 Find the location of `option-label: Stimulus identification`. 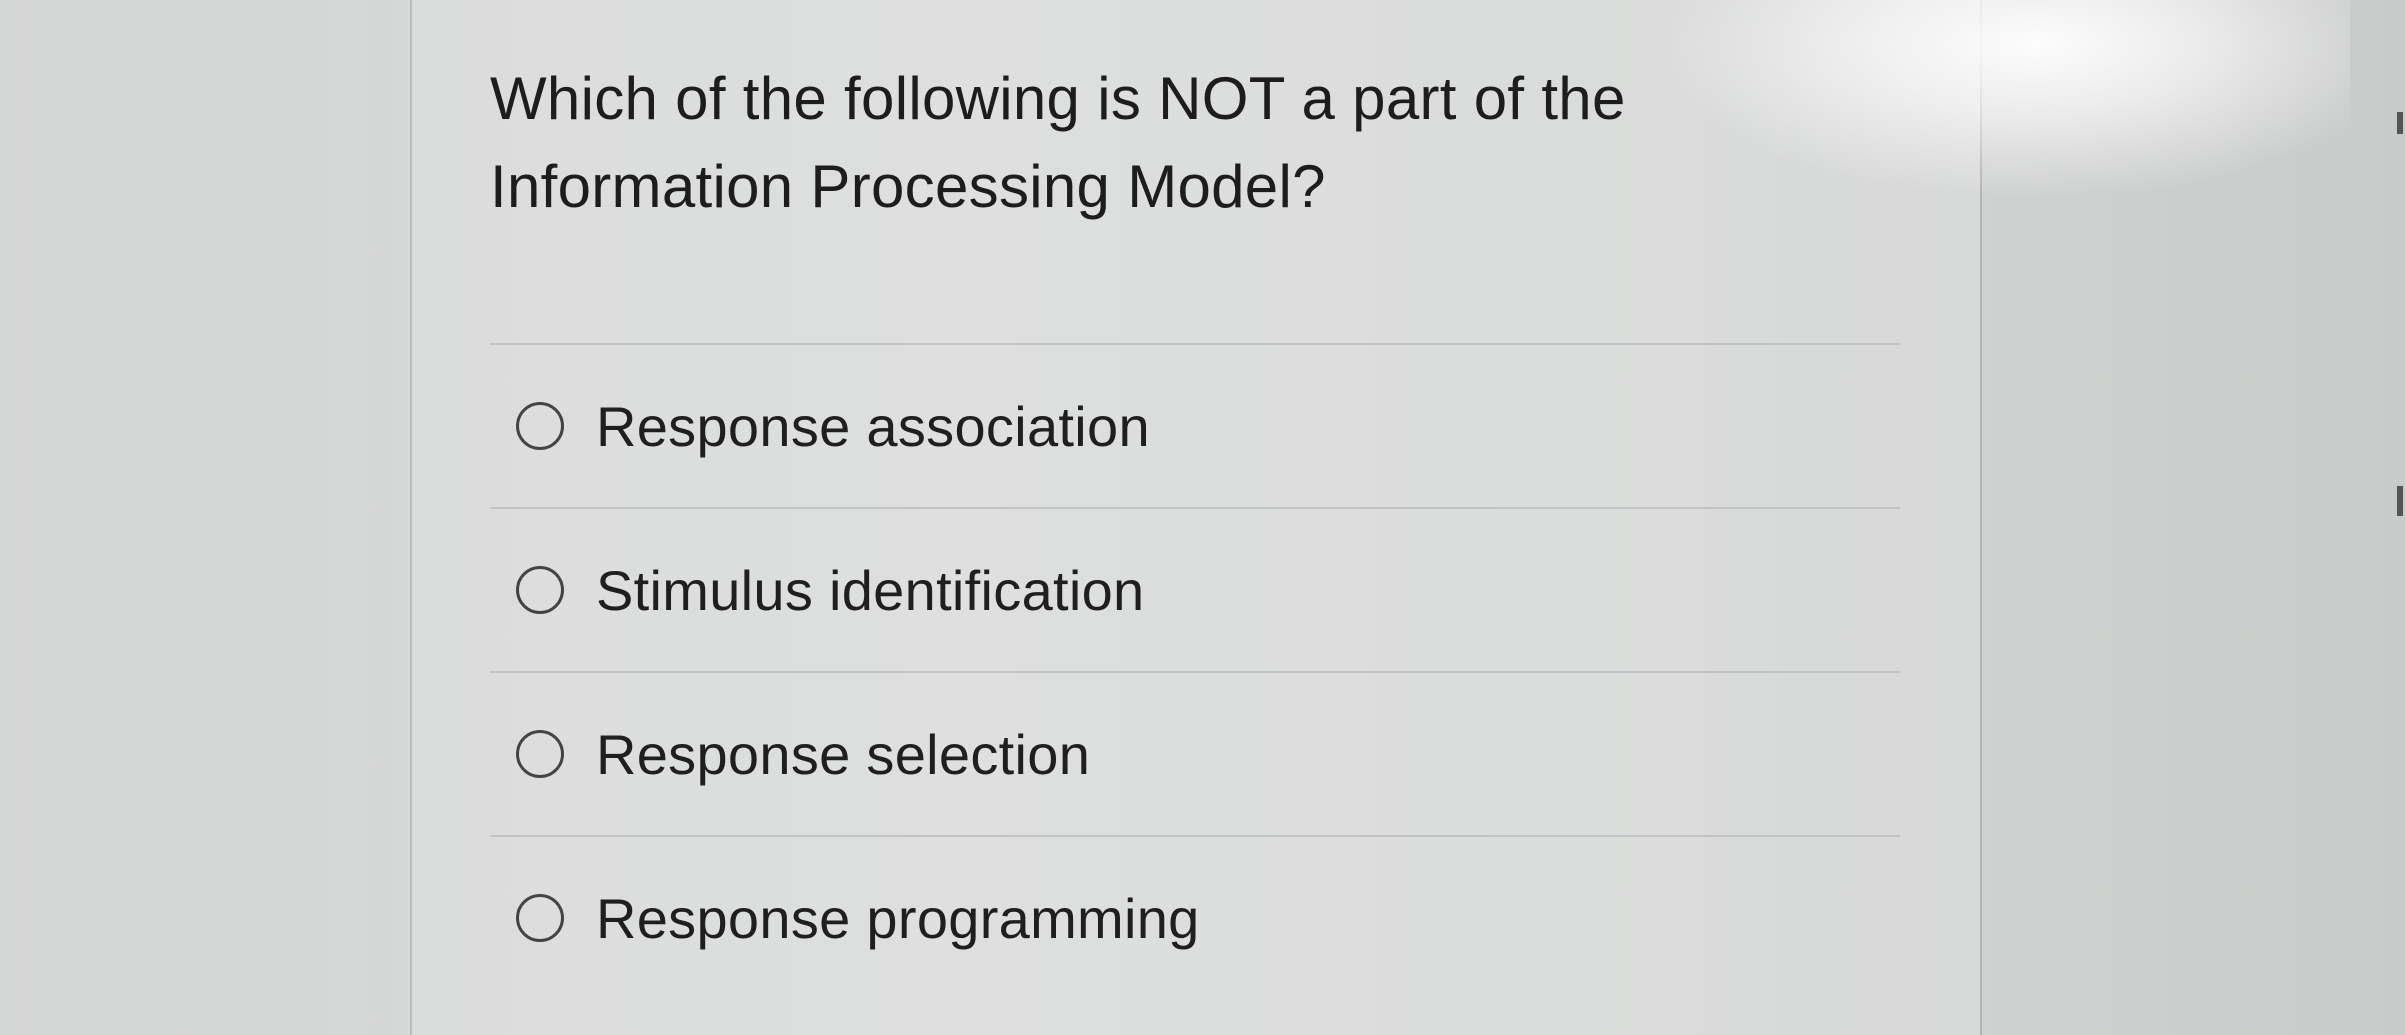

option-label: Stimulus identification is located at coordinates (870, 590).